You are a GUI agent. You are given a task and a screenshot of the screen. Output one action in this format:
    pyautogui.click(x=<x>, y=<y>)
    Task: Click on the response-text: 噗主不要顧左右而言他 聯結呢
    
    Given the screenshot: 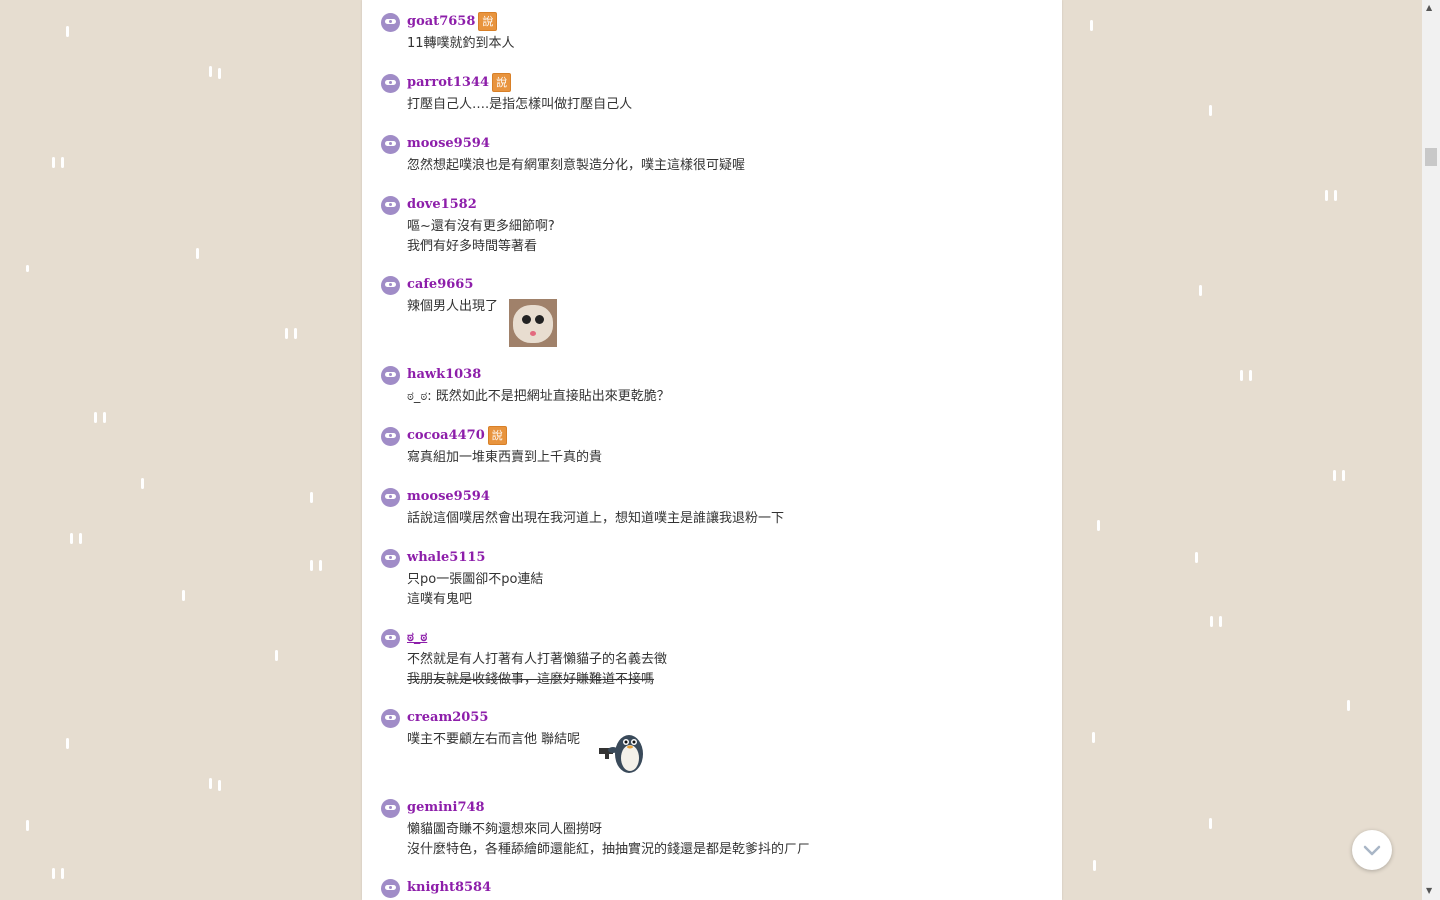 What is the action you would take?
    pyautogui.click(x=494, y=739)
    